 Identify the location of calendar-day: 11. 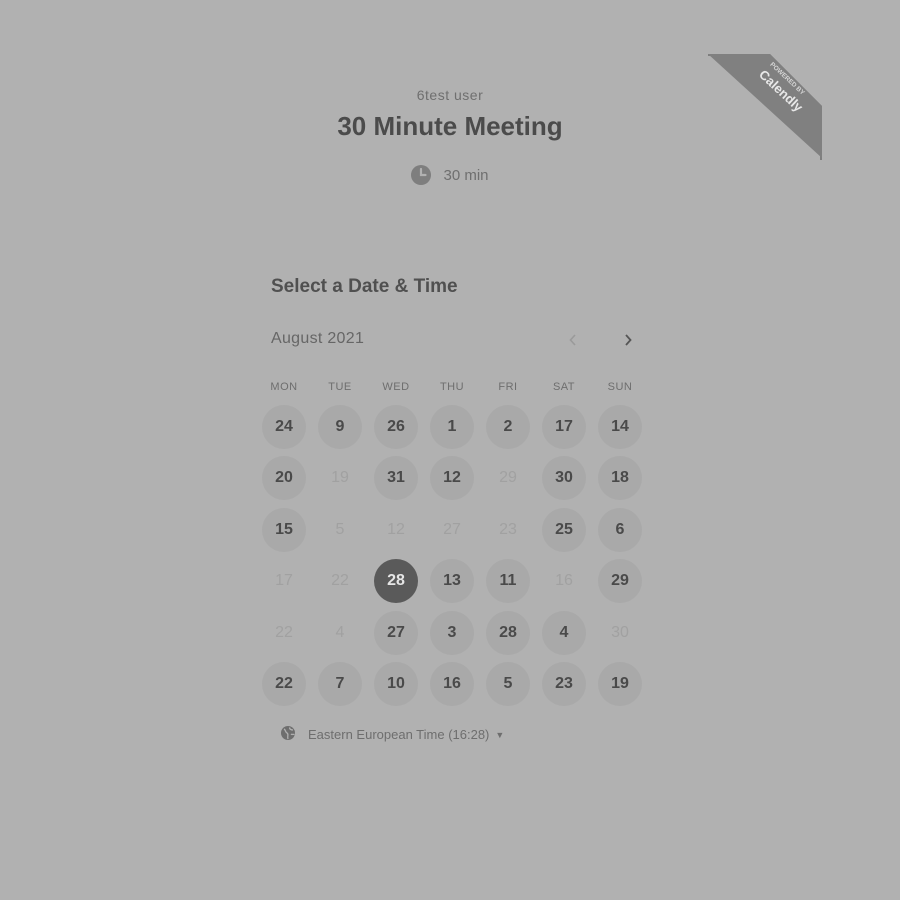
(508, 581).